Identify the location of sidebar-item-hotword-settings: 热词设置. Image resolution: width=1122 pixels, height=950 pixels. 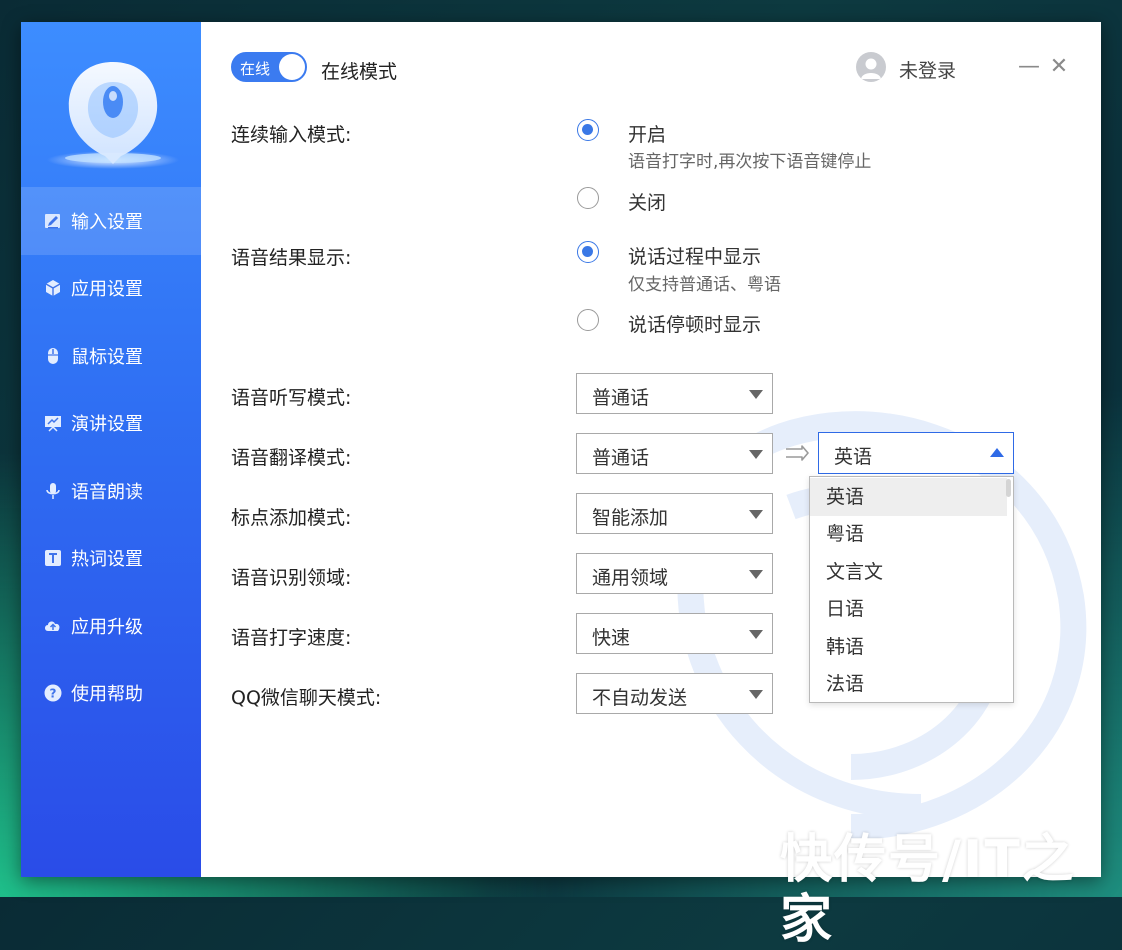
(111, 559).